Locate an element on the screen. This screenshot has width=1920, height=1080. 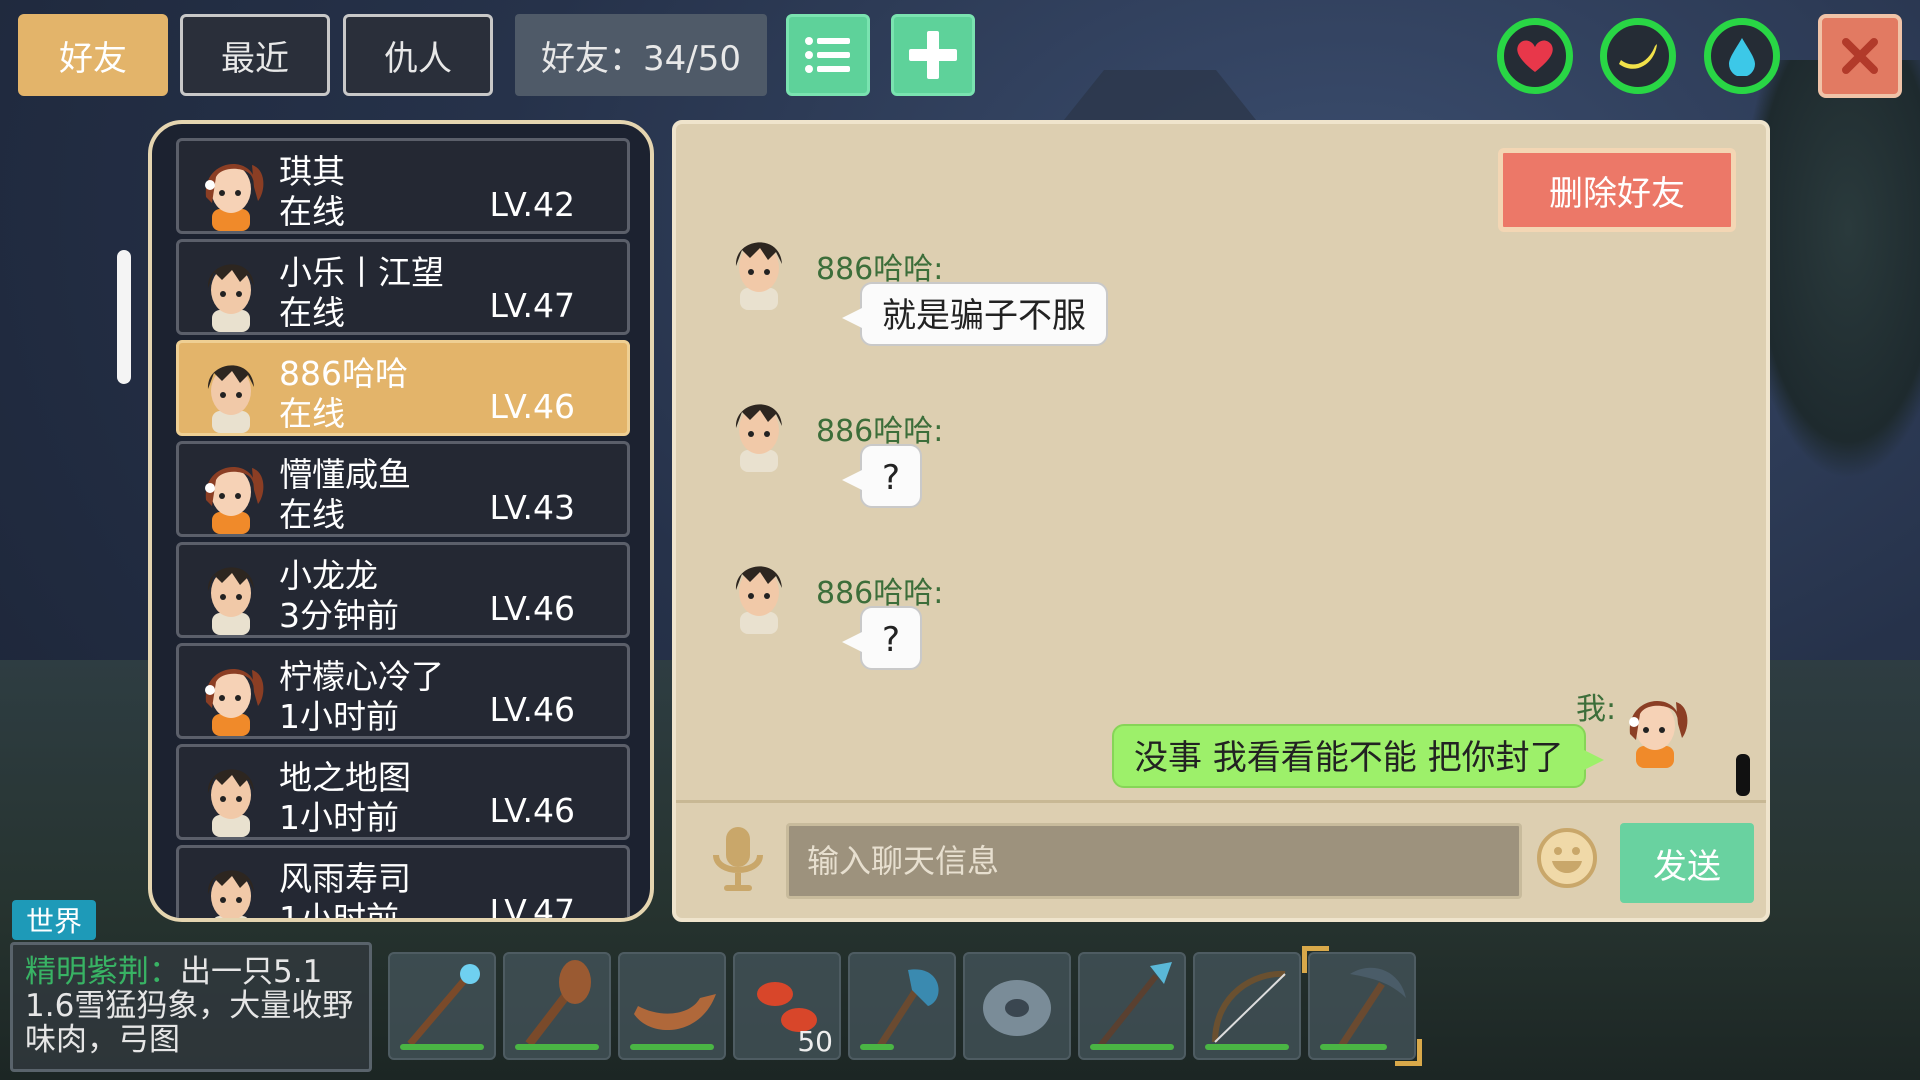
friend-list-scrollbar is located at coordinates (124, 317).